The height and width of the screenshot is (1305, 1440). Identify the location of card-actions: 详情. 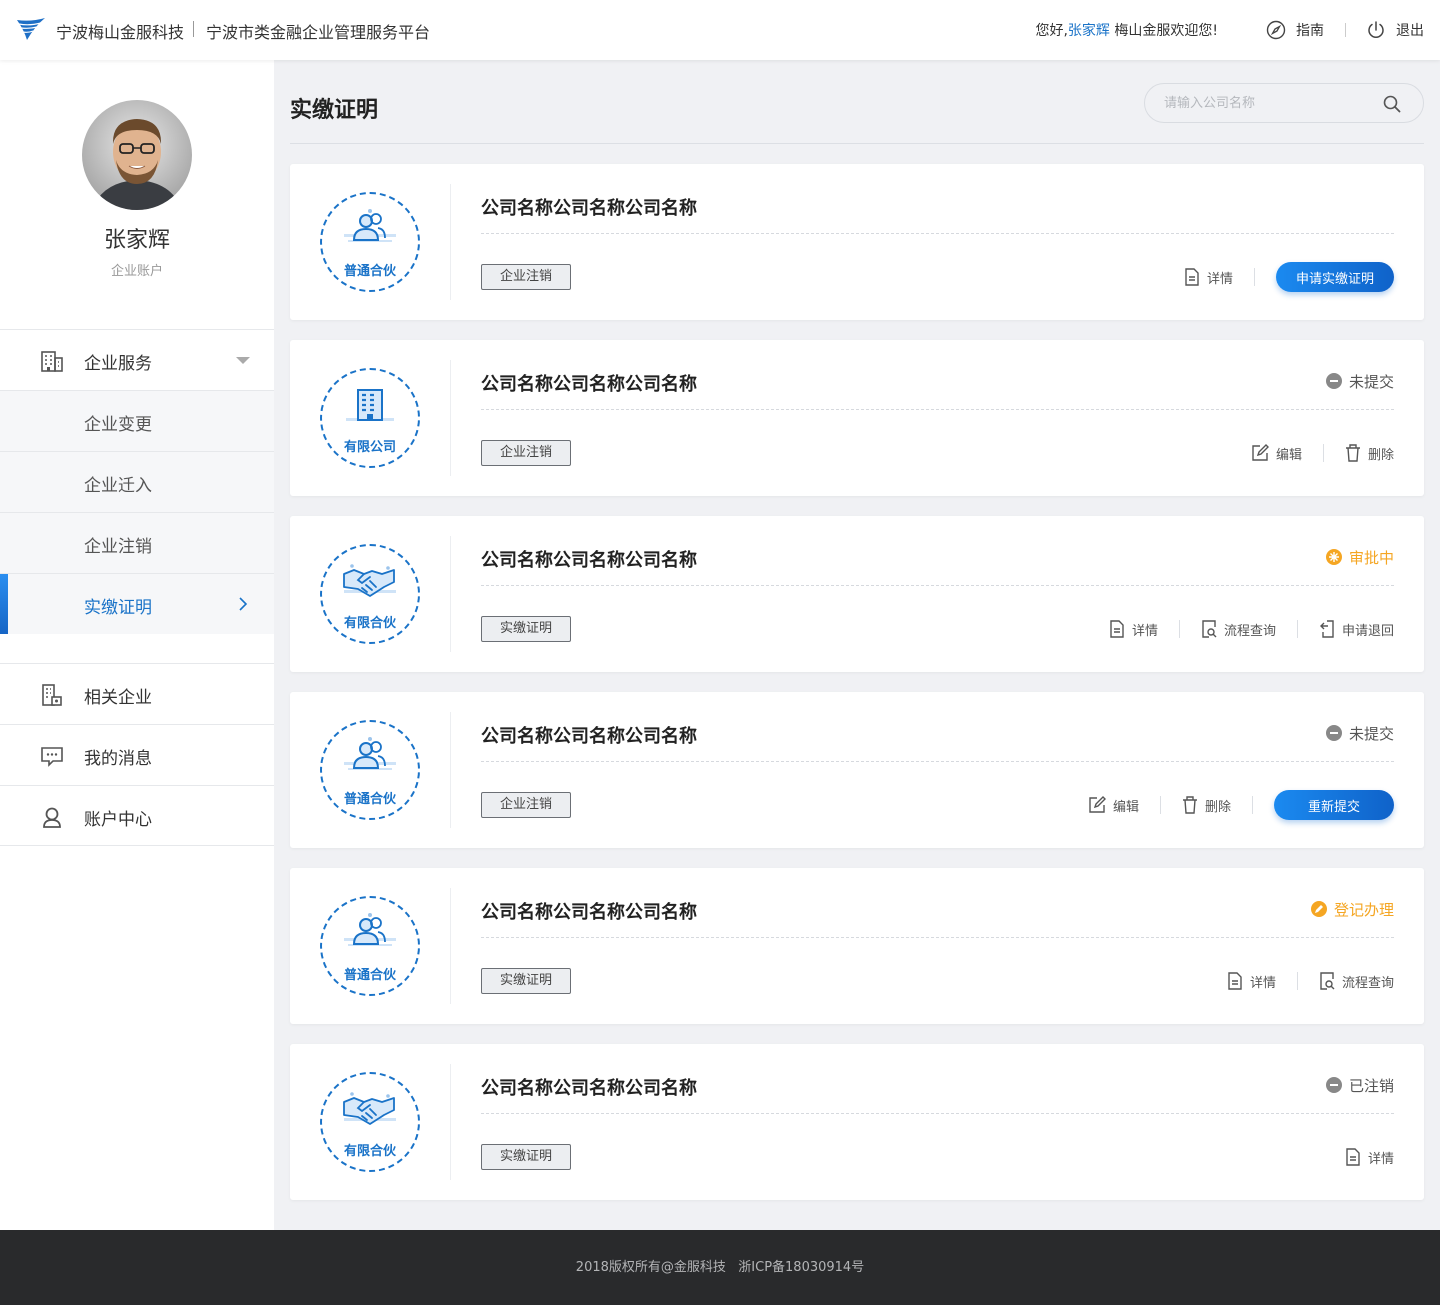
(1369, 1157).